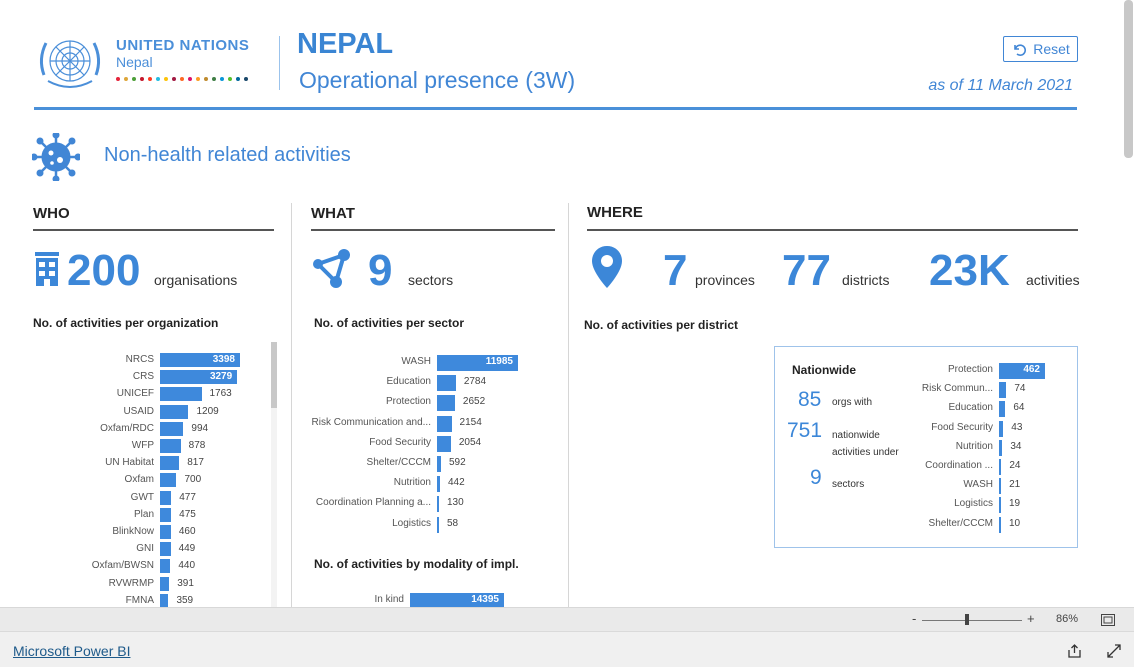 The image size is (1134, 667). I want to click on network-icon, so click(331, 268).